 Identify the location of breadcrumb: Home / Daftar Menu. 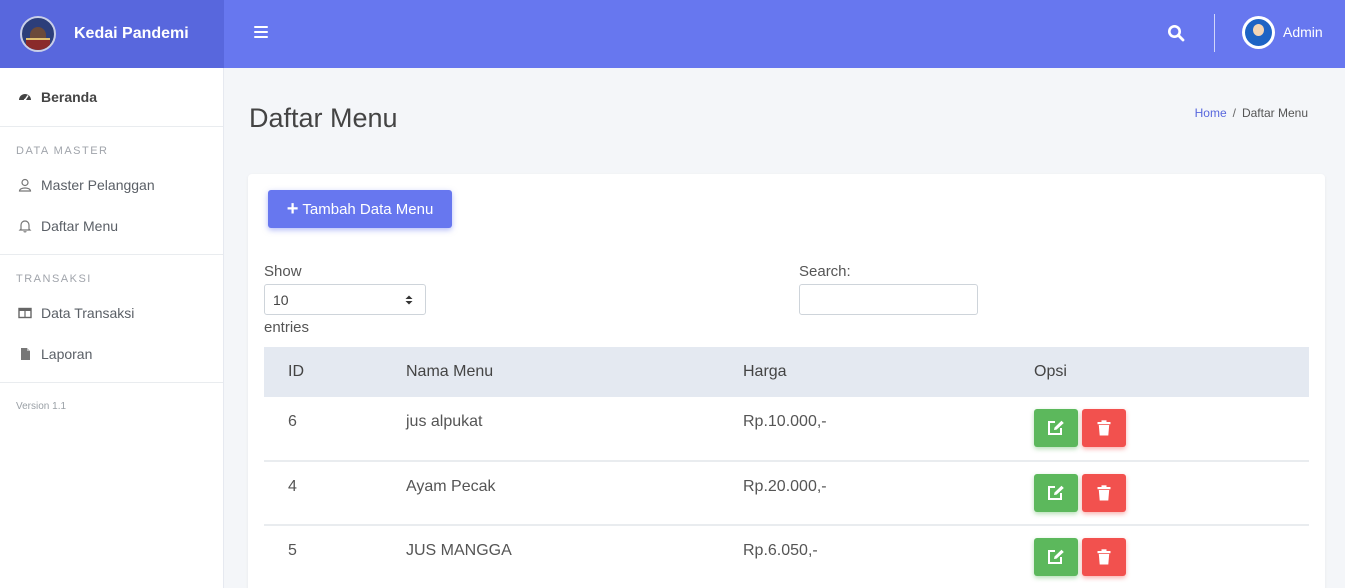
(1251, 113).